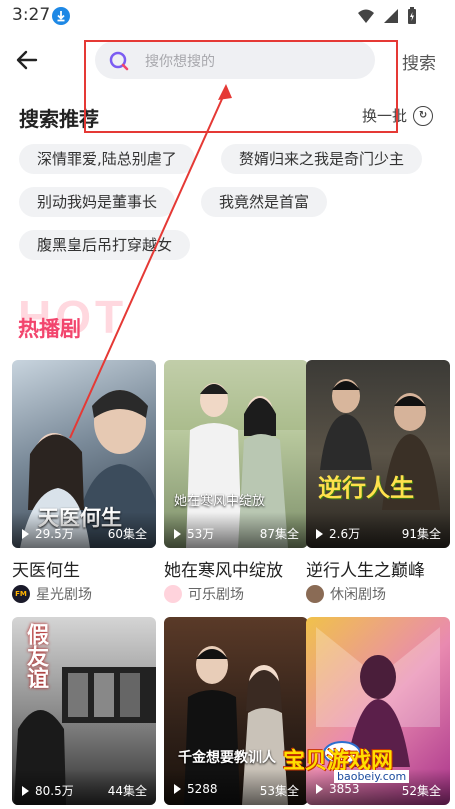  I want to click on system-icons, so click(387, 16).